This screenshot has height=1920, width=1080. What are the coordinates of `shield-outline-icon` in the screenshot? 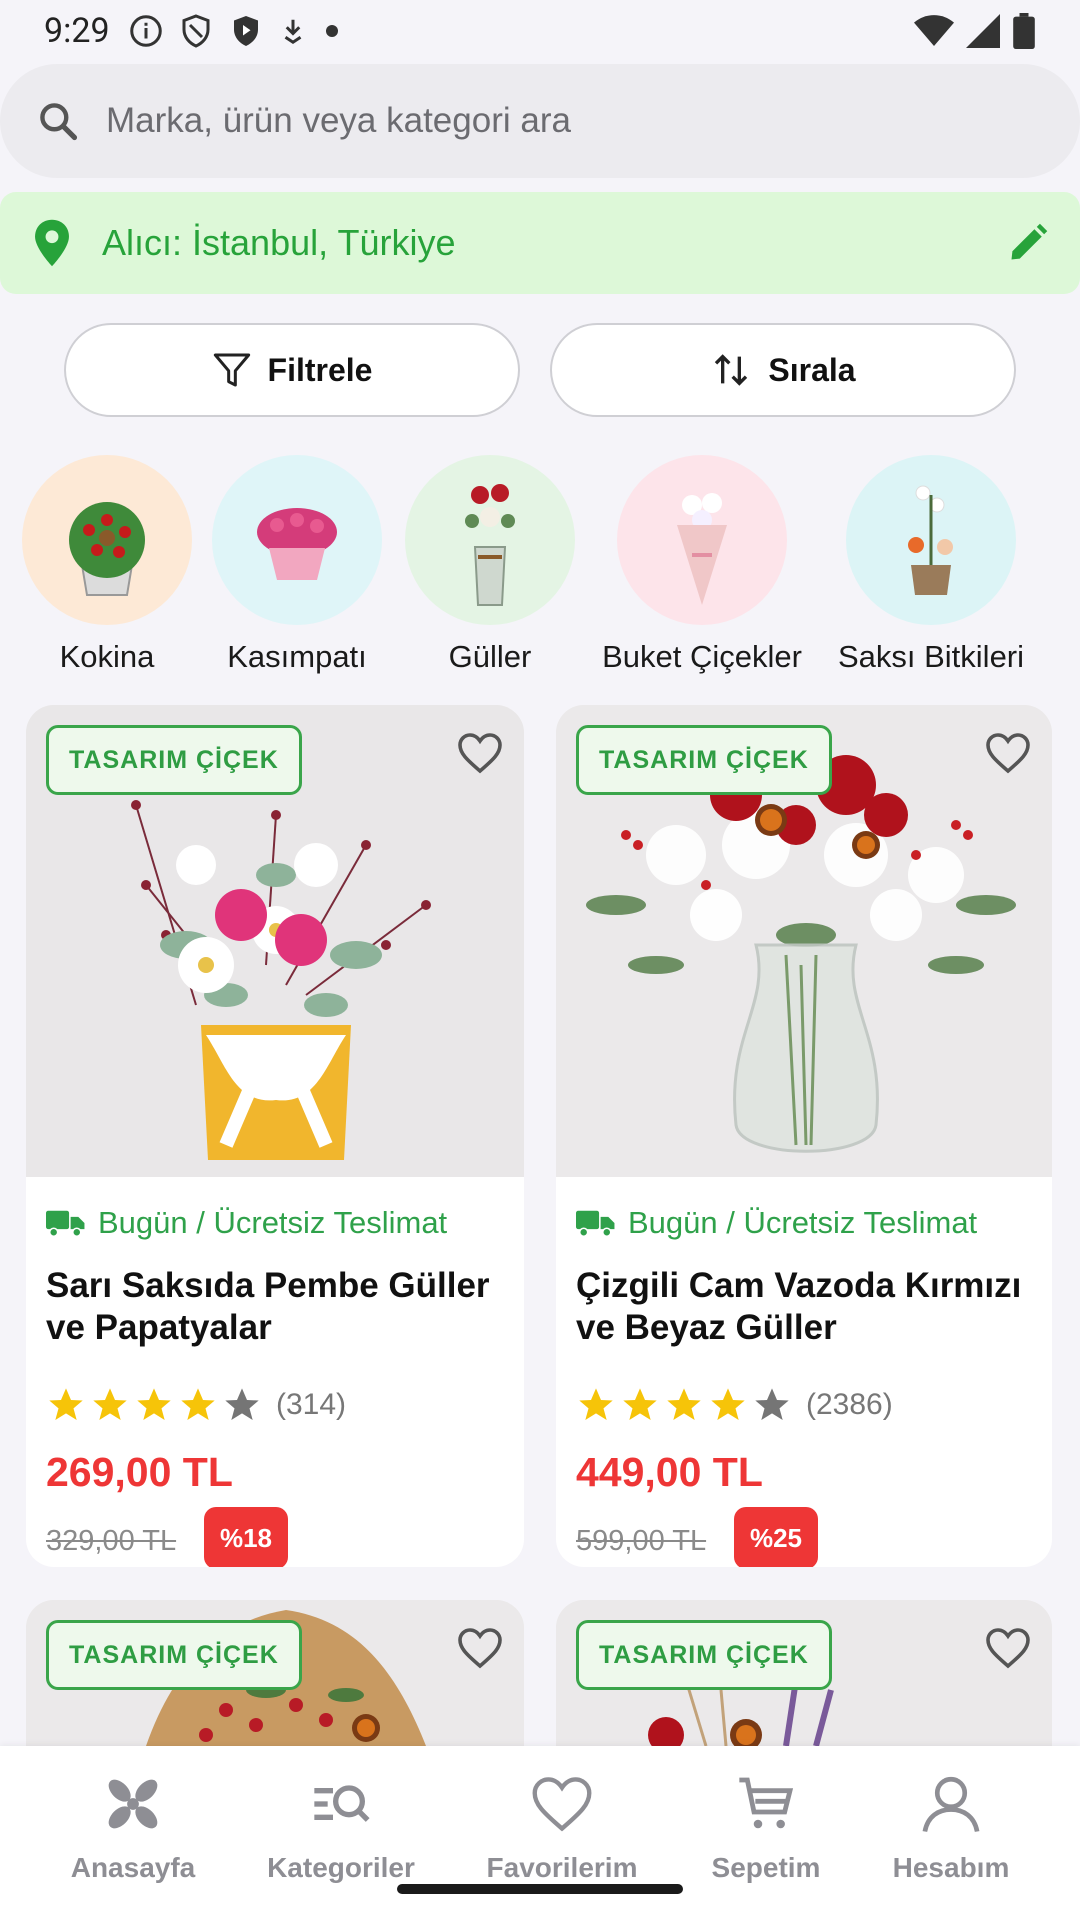 It's located at (196, 31).